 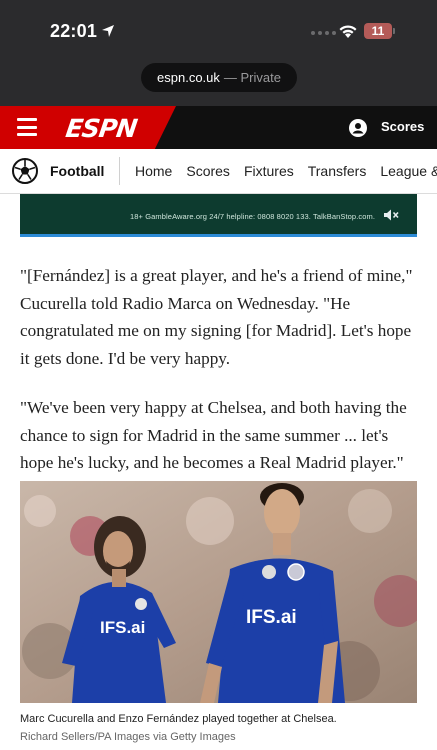 What do you see at coordinates (77, 171) in the screenshot?
I see `section-title: Football` at bounding box center [77, 171].